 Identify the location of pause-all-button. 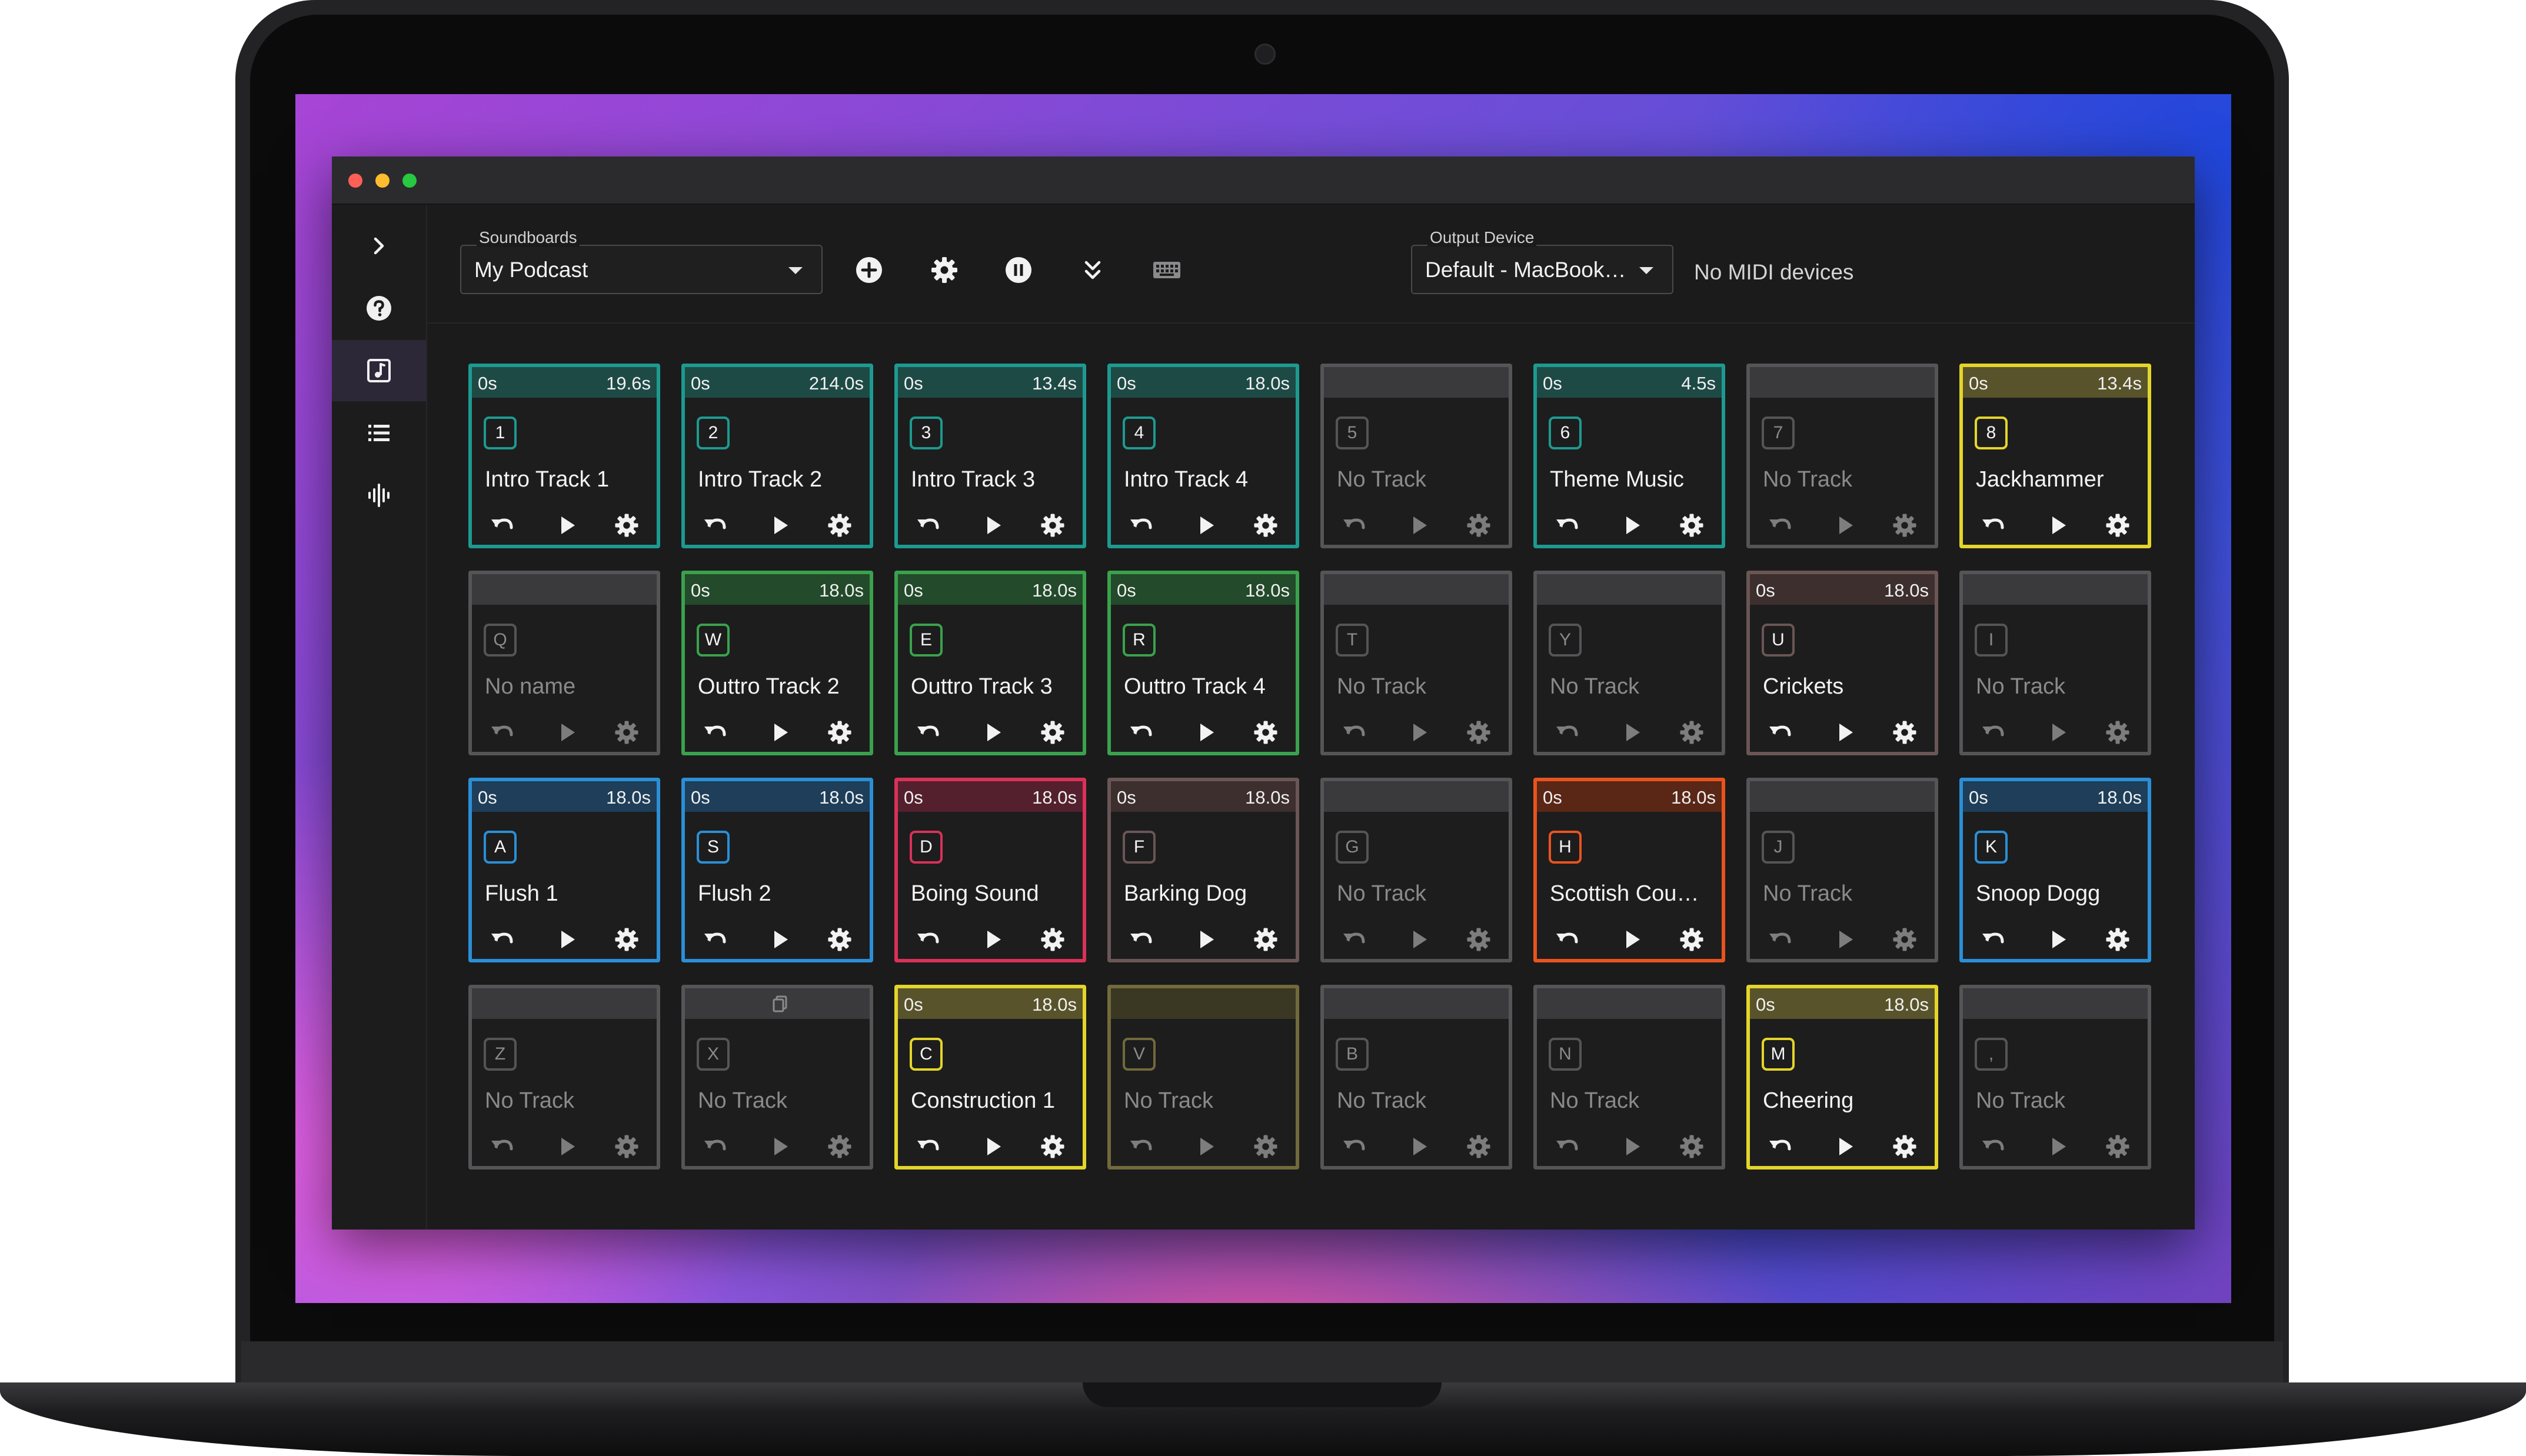
(1018, 270).